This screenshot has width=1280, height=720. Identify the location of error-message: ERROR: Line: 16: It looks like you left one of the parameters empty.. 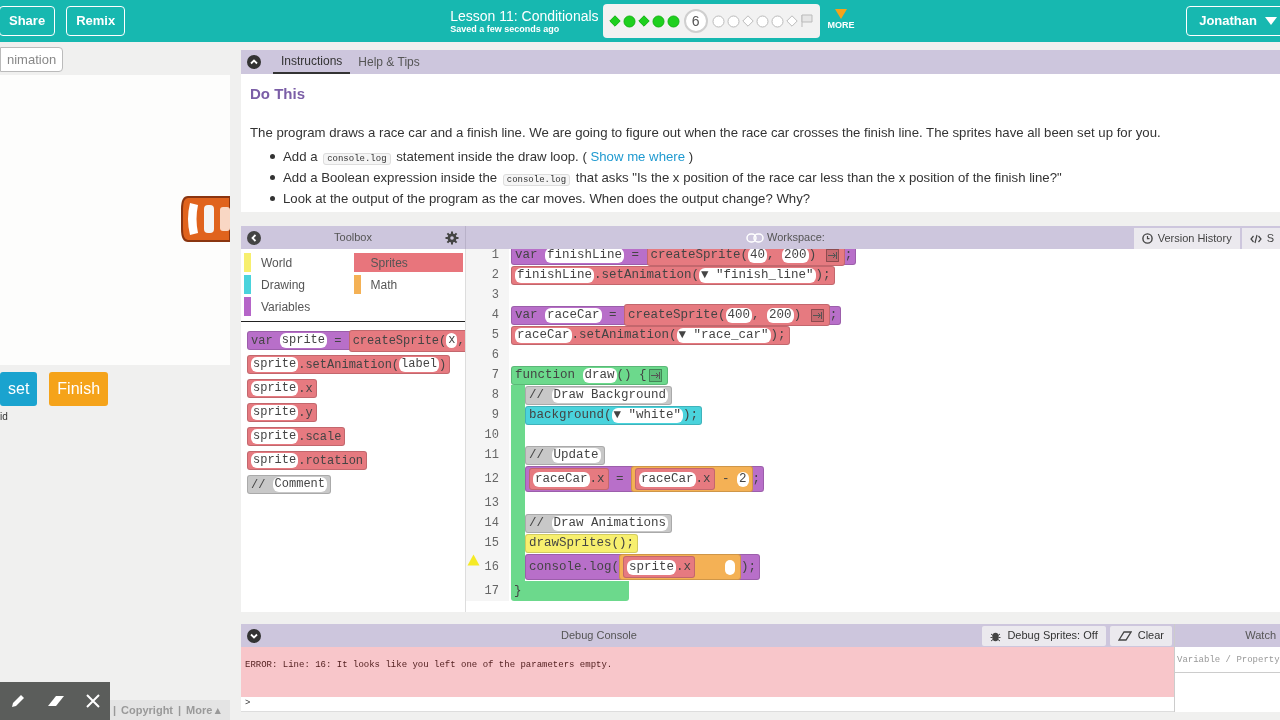
(429, 665).